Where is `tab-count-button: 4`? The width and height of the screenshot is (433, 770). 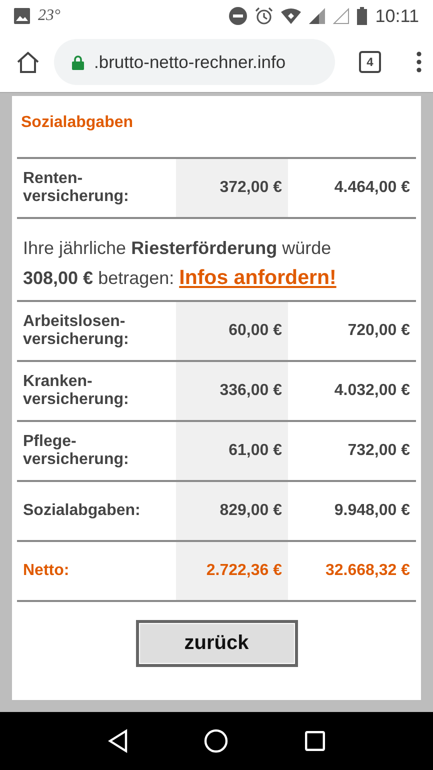
tab-count-button: 4 is located at coordinates (370, 62).